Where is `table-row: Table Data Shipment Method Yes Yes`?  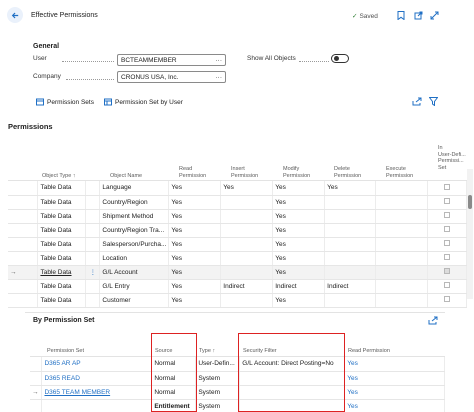
table-row: Table Data Shipment Method Yes Yes is located at coordinates (237, 216).